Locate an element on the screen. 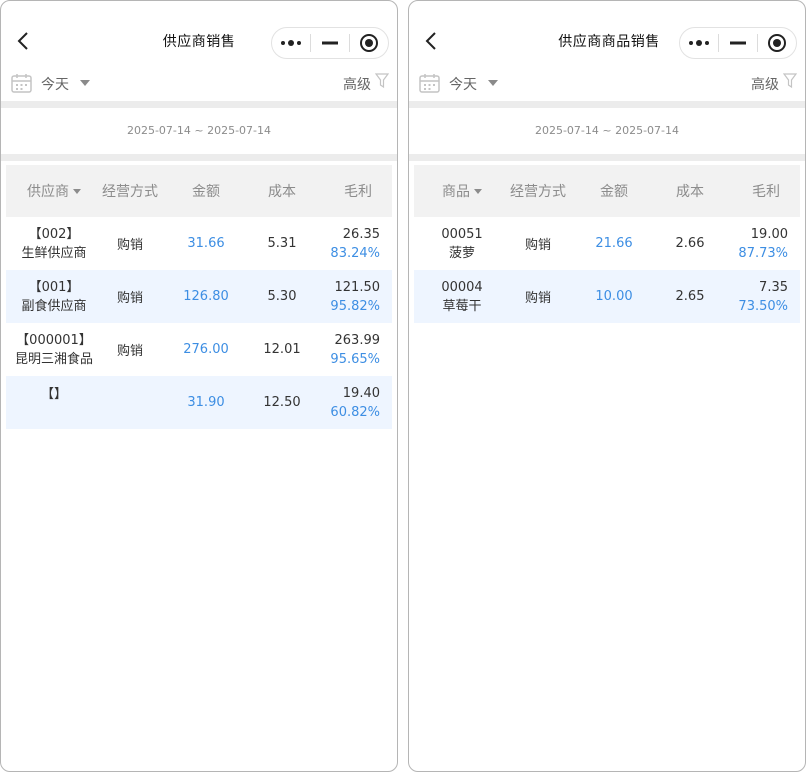 Image resolution: width=806 pixels, height=772 pixels. supplier-cell: 【002】 生鲜供应商 is located at coordinates (54, 243).